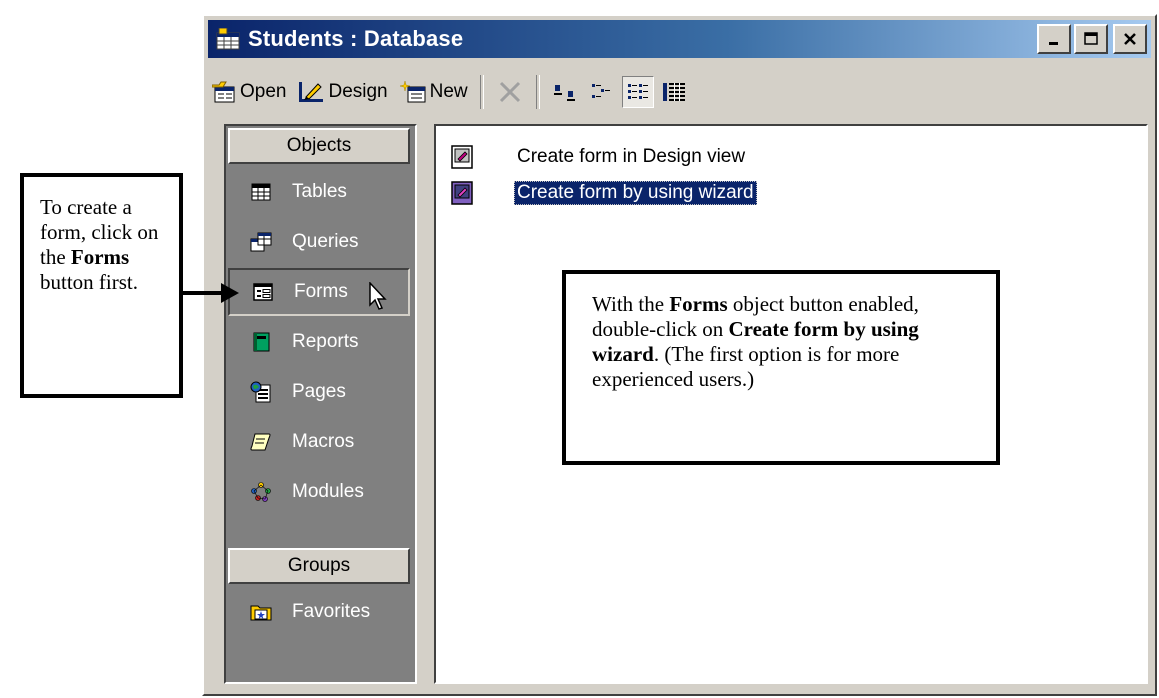  I want to click on object-label: Tables, so click(319, 191).